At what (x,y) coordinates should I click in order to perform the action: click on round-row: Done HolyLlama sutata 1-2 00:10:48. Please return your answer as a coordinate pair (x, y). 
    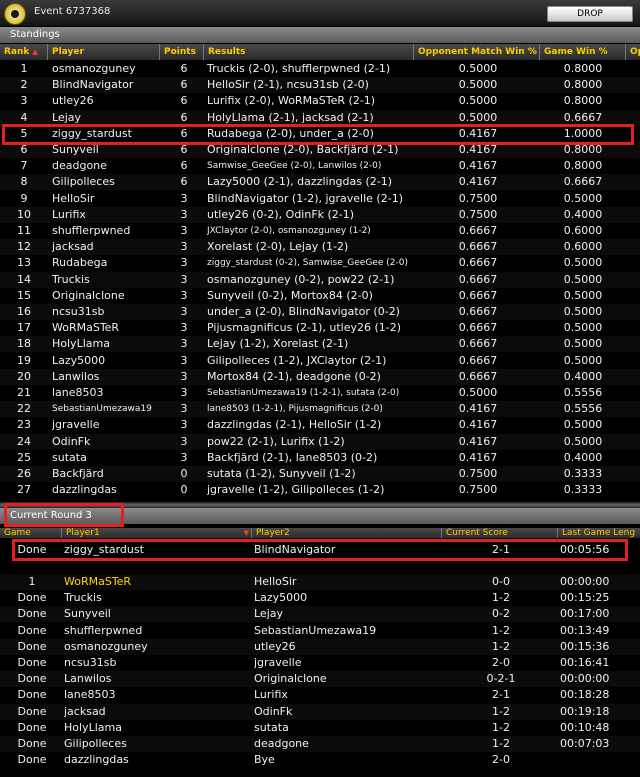
    Looking at the image, I should click on (320, 727).